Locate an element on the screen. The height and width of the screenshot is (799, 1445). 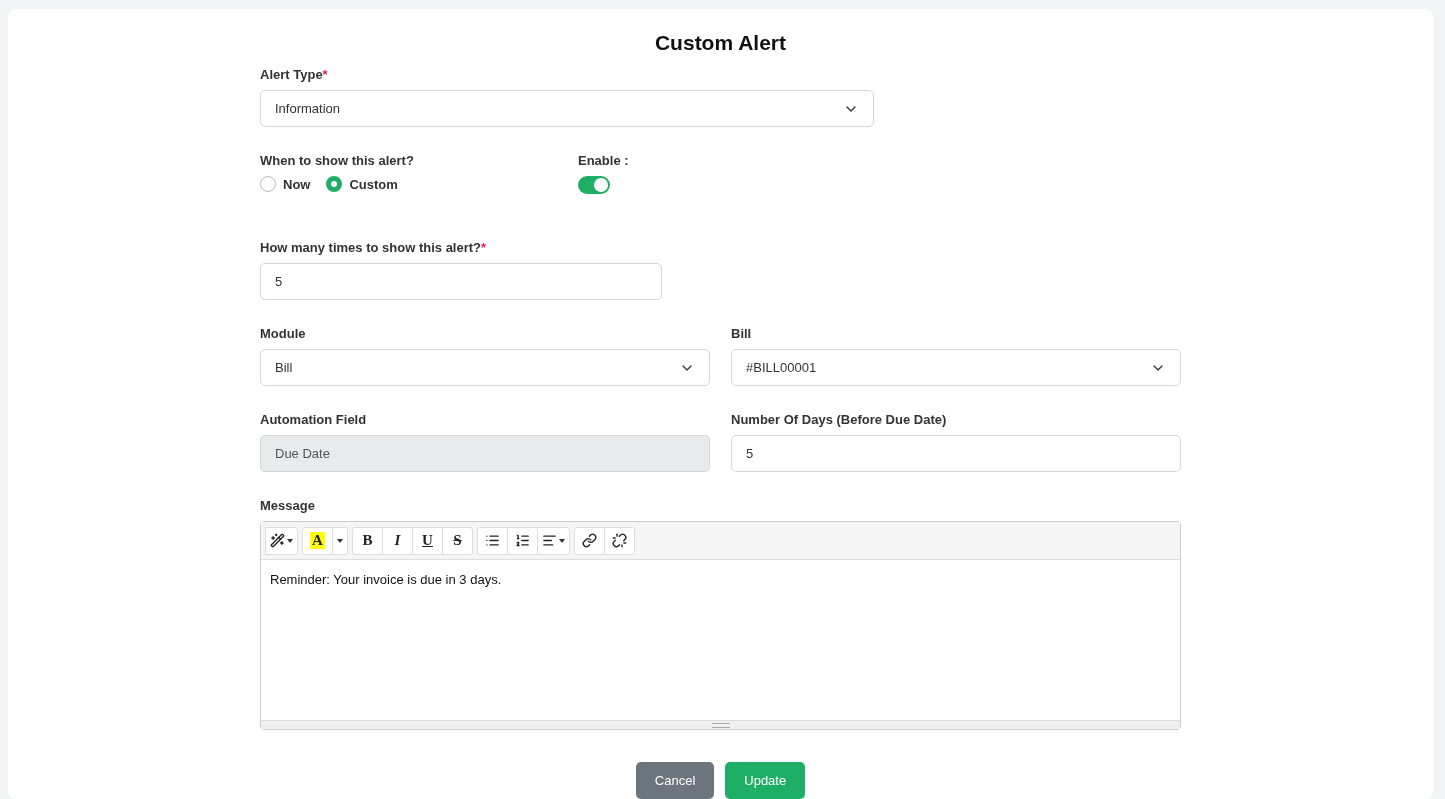
select-field: Bill is located at coordinates (485, 367).